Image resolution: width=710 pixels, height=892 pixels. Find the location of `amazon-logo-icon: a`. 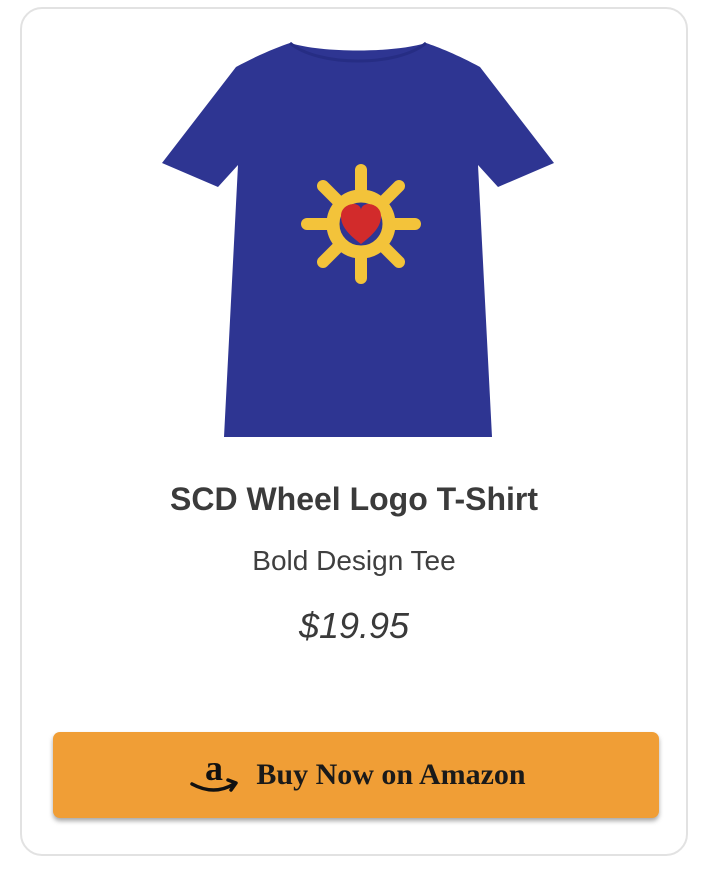

amazon-logo-icon: a is located at coordinates (214, 772).